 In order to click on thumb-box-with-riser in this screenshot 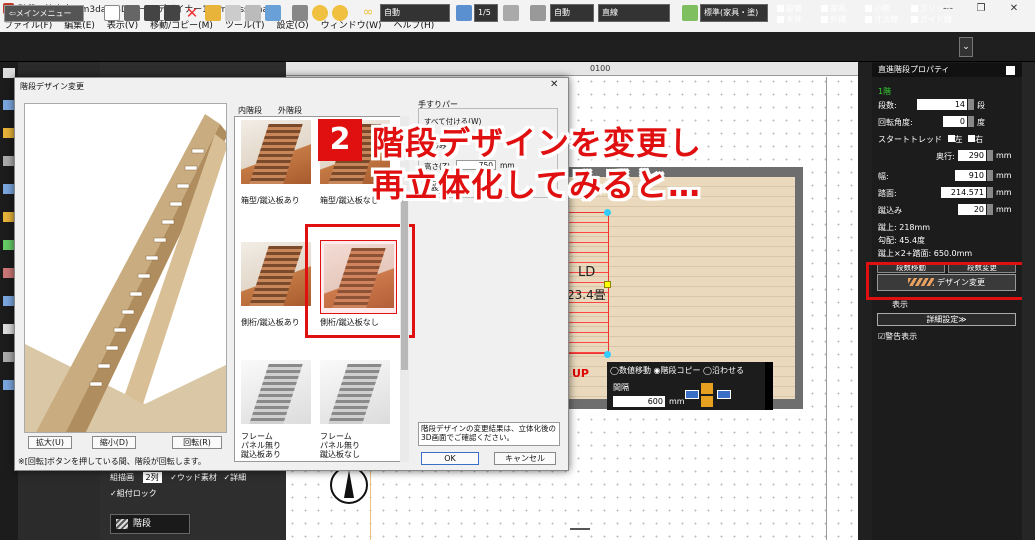, I will do `click(276, 152)`.